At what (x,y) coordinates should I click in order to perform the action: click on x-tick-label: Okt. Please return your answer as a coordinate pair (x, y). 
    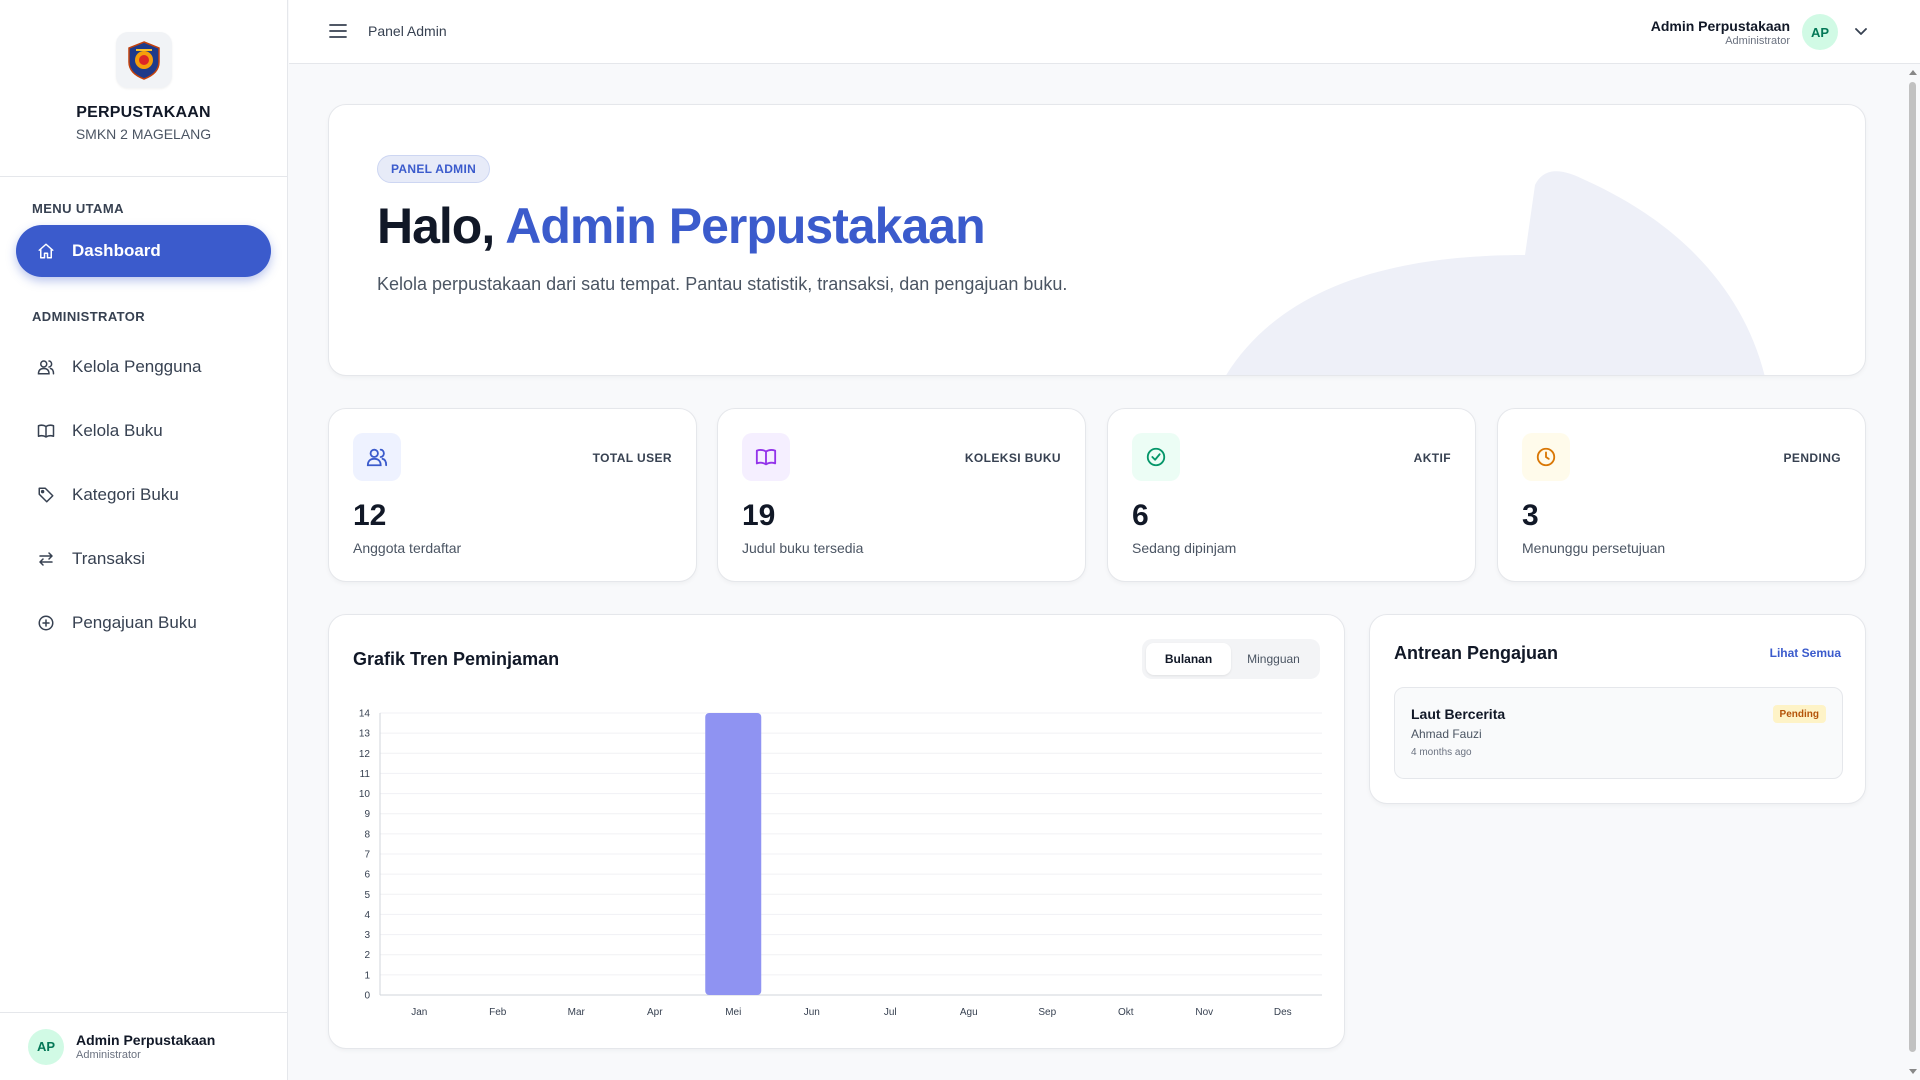
    Looking at the image, I should click on (1126, 1012).